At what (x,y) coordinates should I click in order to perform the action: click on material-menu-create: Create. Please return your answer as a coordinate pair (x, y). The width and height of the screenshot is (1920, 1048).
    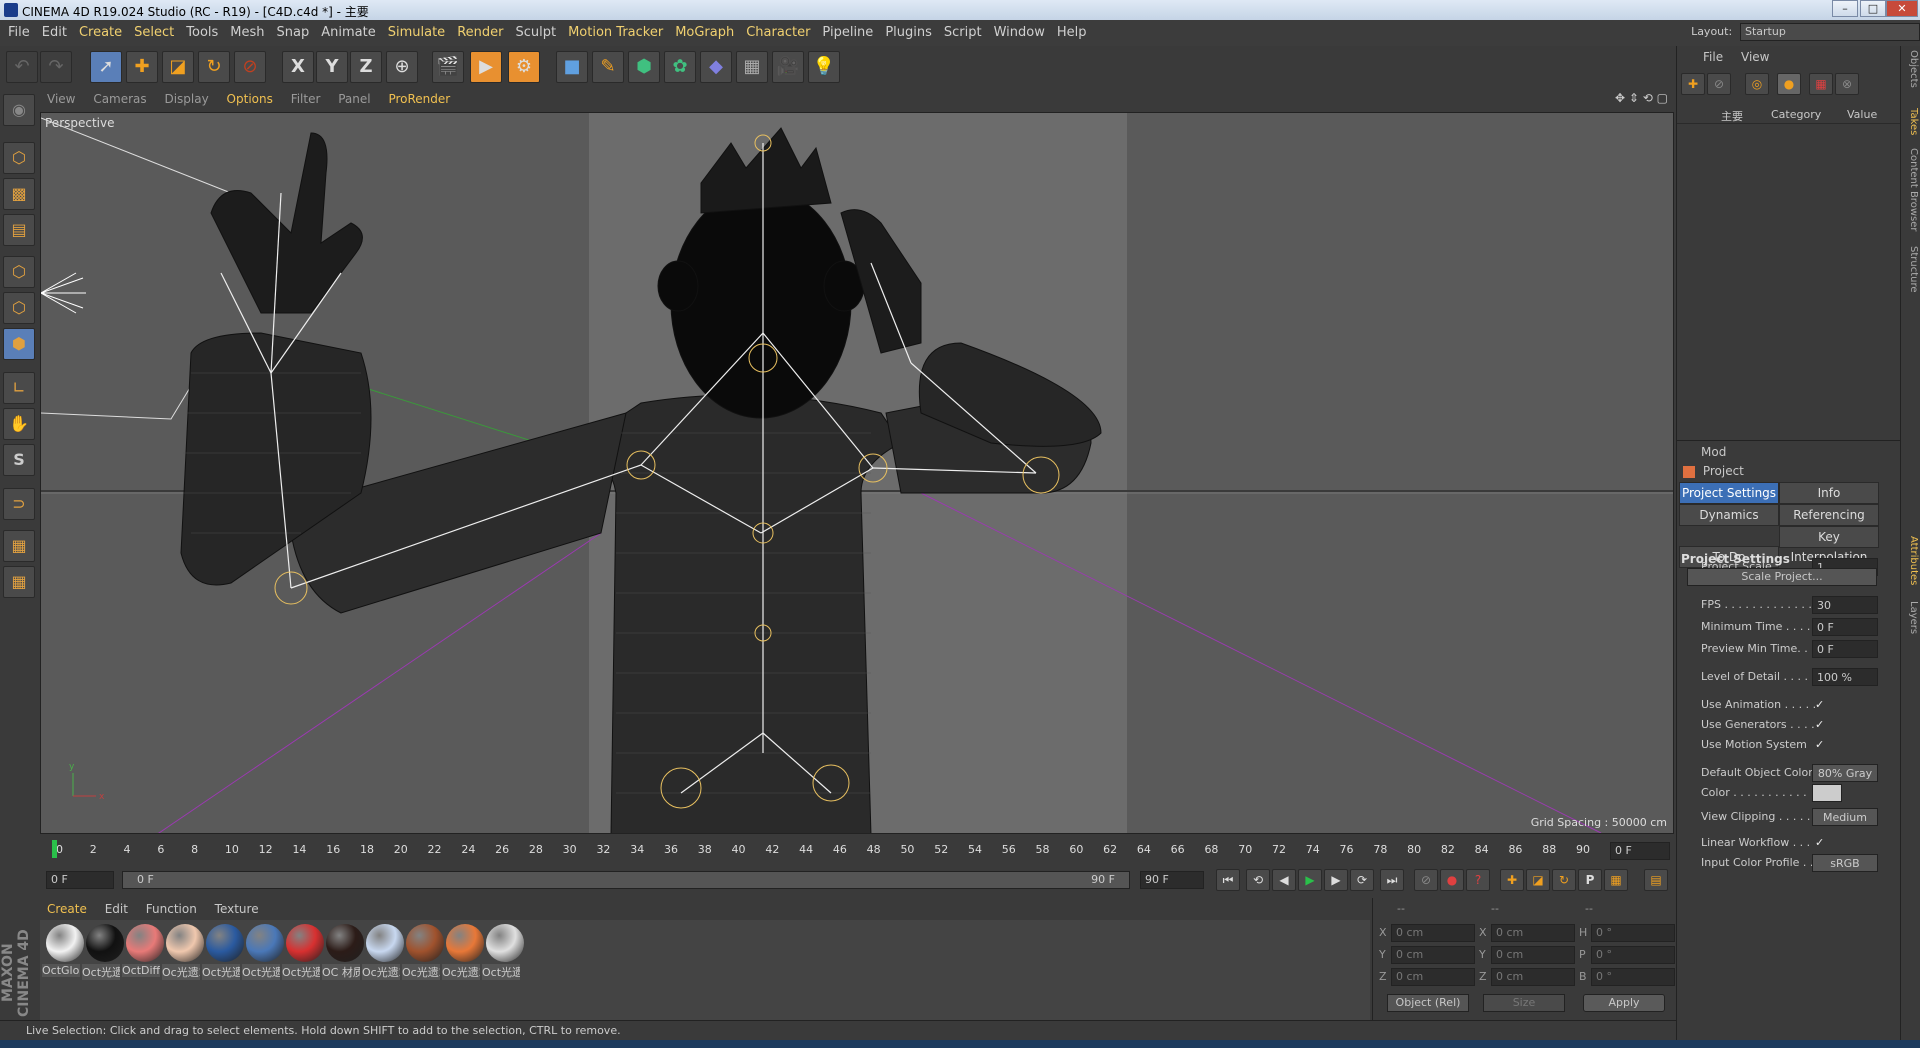
    Looking at the image, I should click on (67, 909).